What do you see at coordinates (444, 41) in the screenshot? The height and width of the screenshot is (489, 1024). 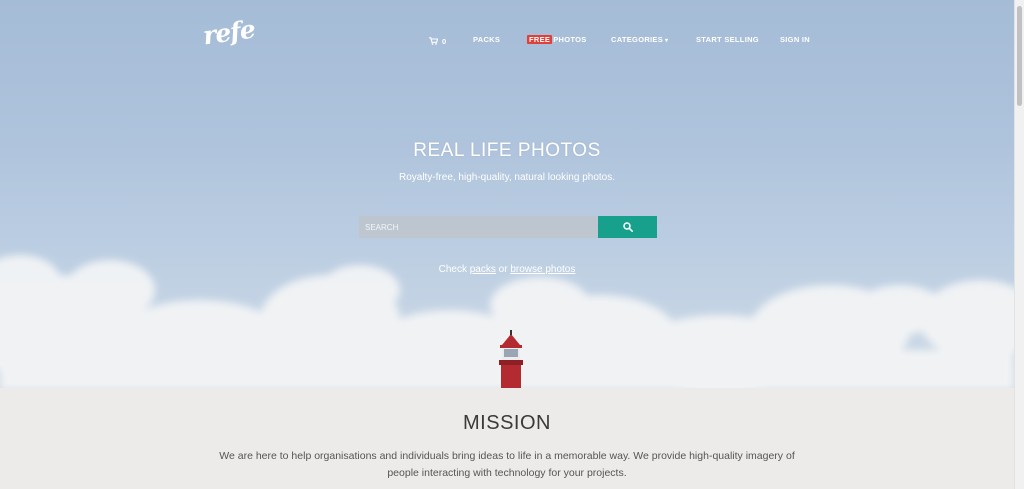 I see `cart-count: 0` at bounding box center [444, 41].